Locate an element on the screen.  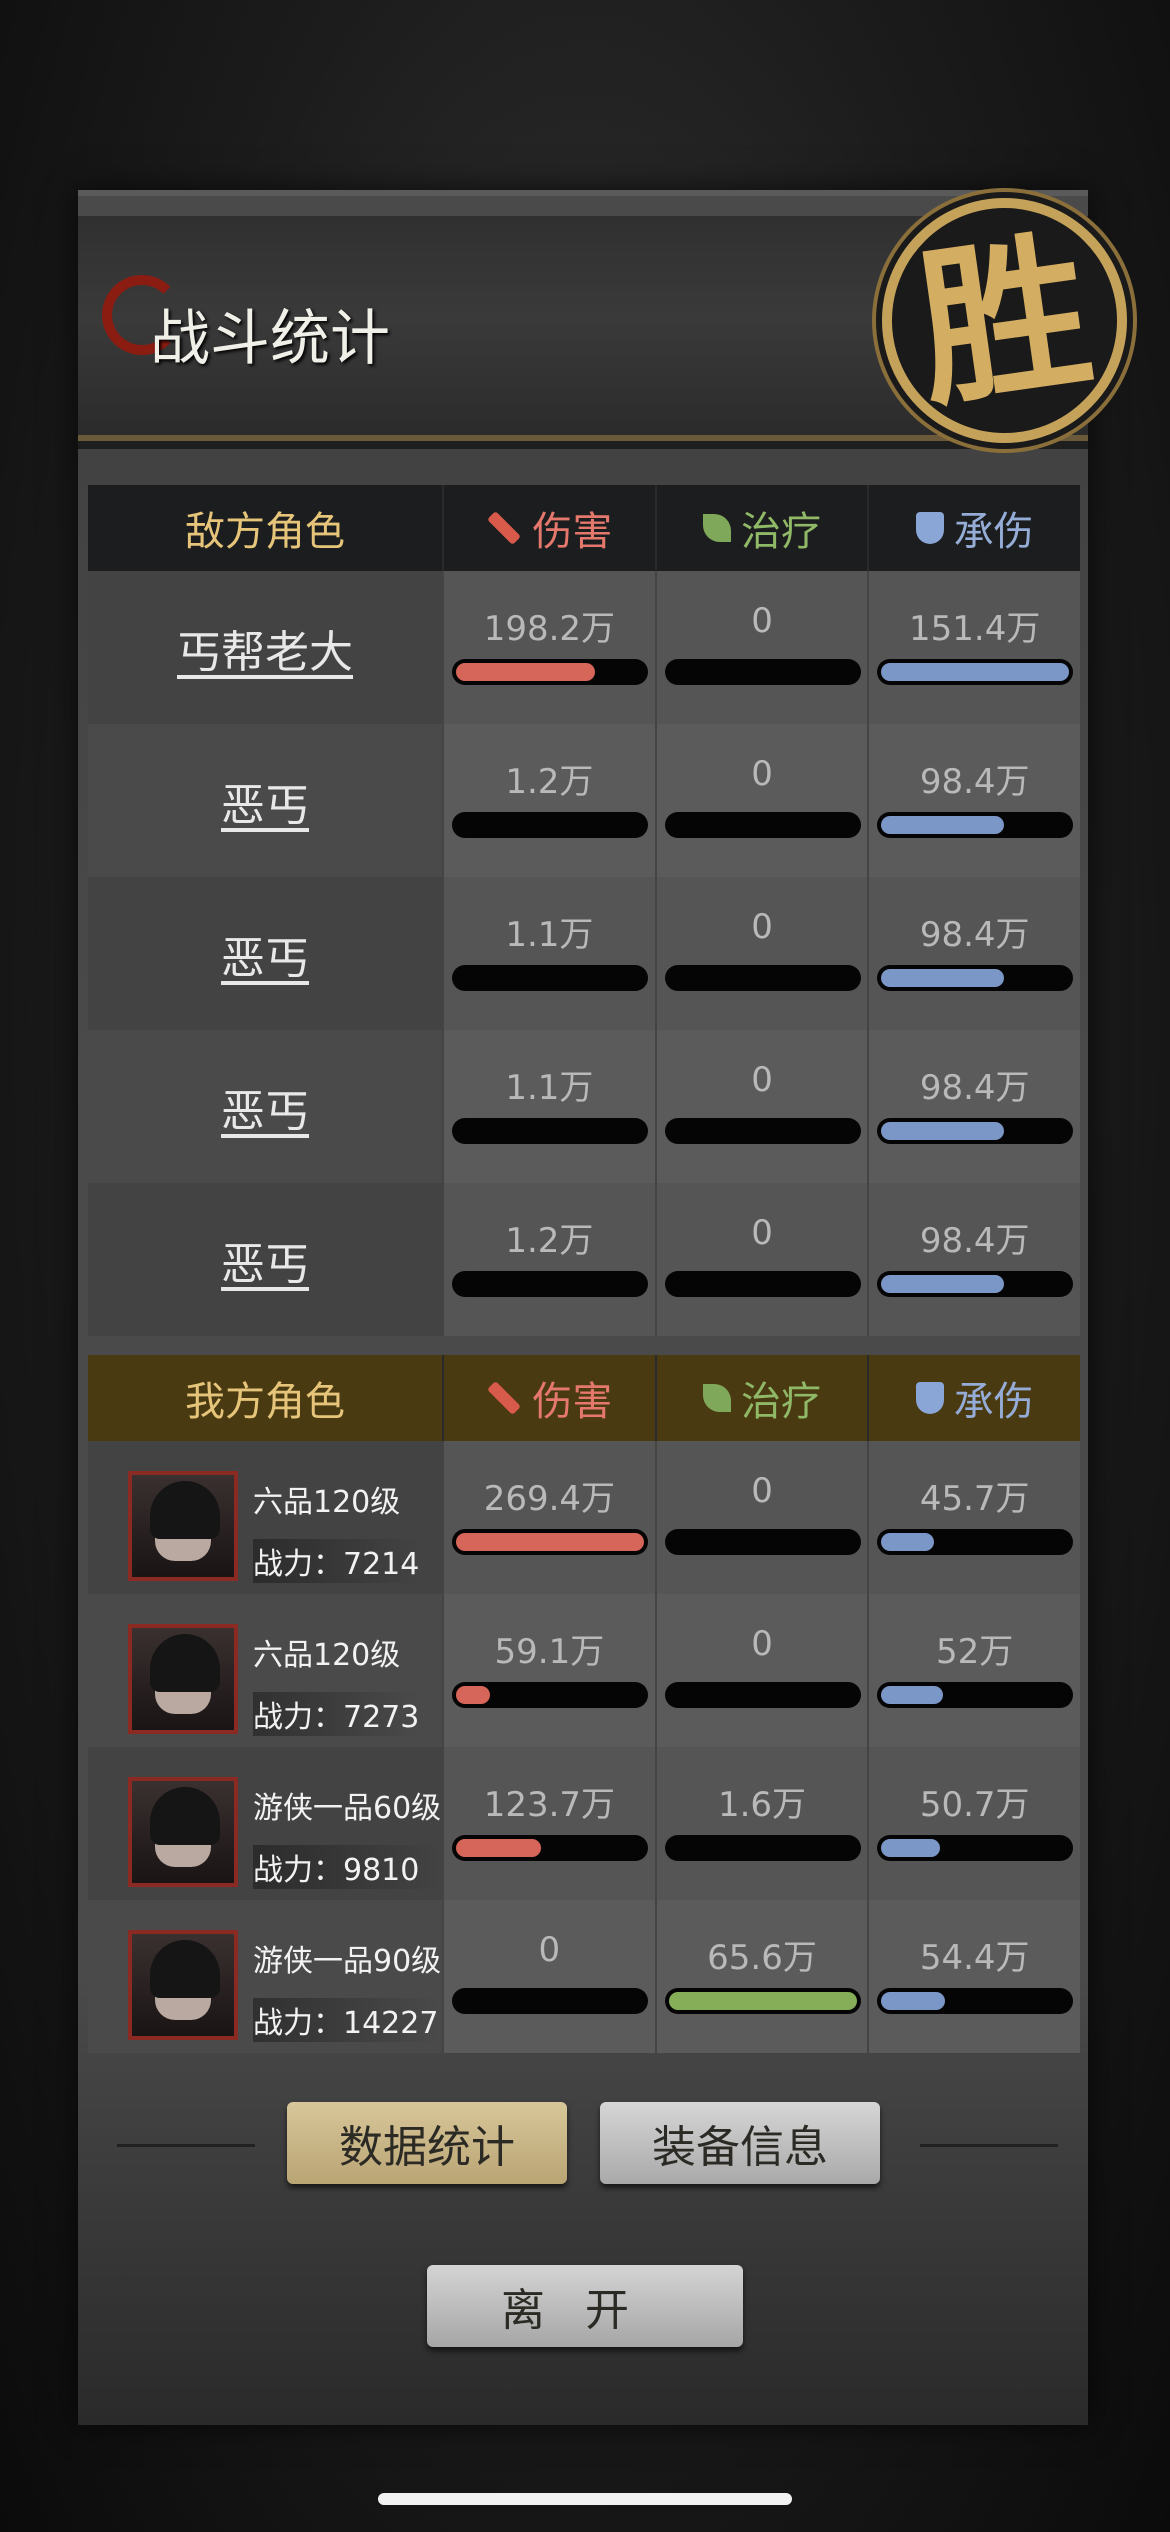
tank-cell: 50.7万 is located at coordinates (974, 1823).